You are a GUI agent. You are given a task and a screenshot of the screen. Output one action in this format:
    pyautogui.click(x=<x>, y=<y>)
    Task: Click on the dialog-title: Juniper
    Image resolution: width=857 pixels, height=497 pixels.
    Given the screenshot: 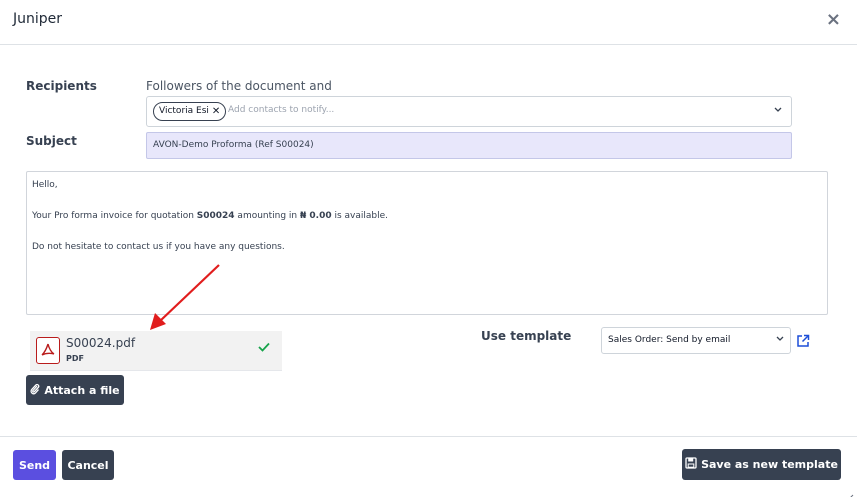 What is the action you would take?
    pyautogui.click(x=38, y=19)
    